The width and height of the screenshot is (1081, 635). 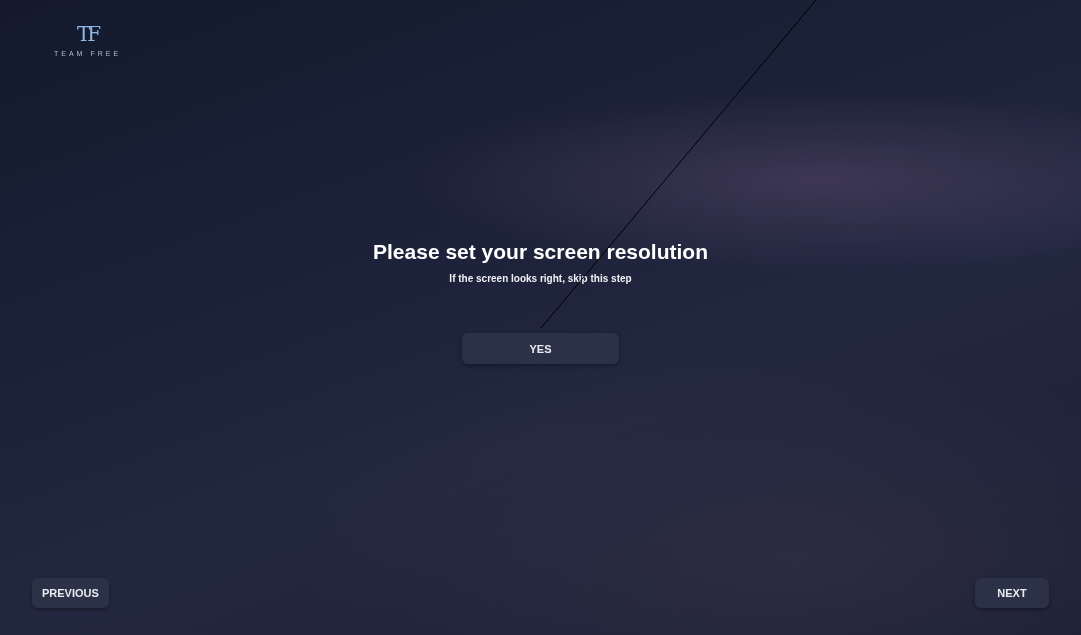 What do you see at coordinates (70, 593) in the screenshot?
I see `previous-button: PREVIOUS` at bounding box center [70, 593].